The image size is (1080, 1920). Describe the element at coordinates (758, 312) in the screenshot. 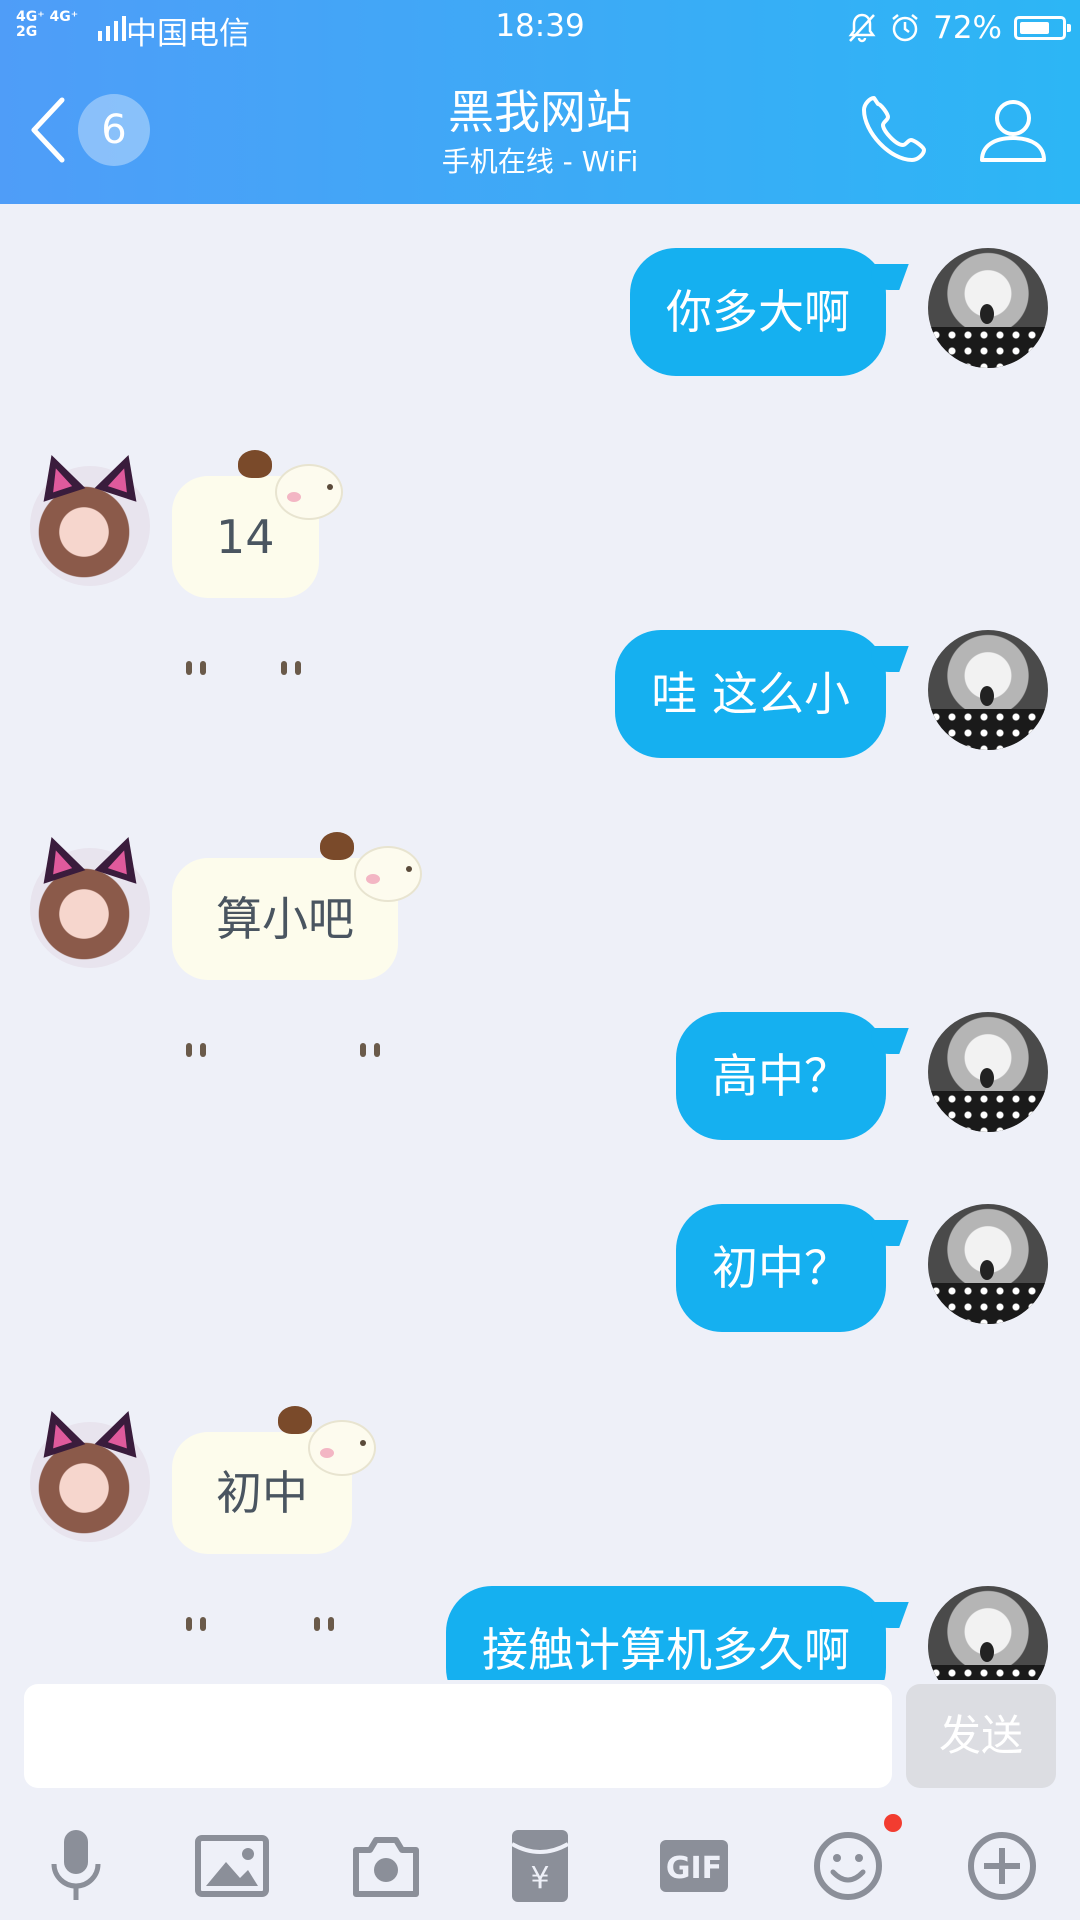

I see `message-bubble: 你多大啊` at that location.